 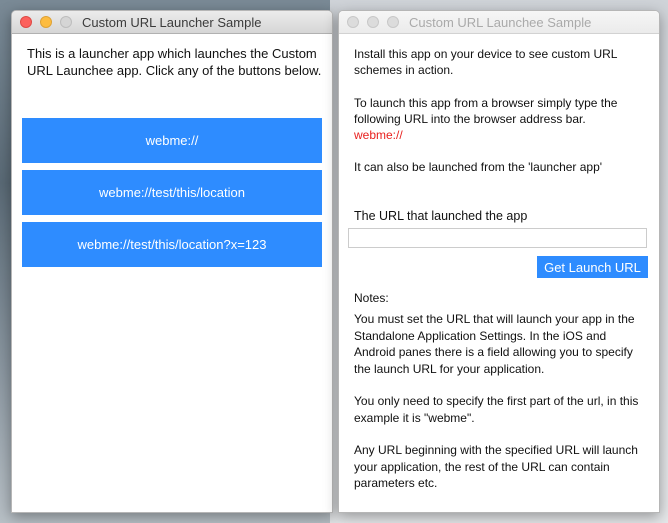 I want to click on launcher-titlebar: Custom URL Launcher Sample, so click(x=172, y=22).